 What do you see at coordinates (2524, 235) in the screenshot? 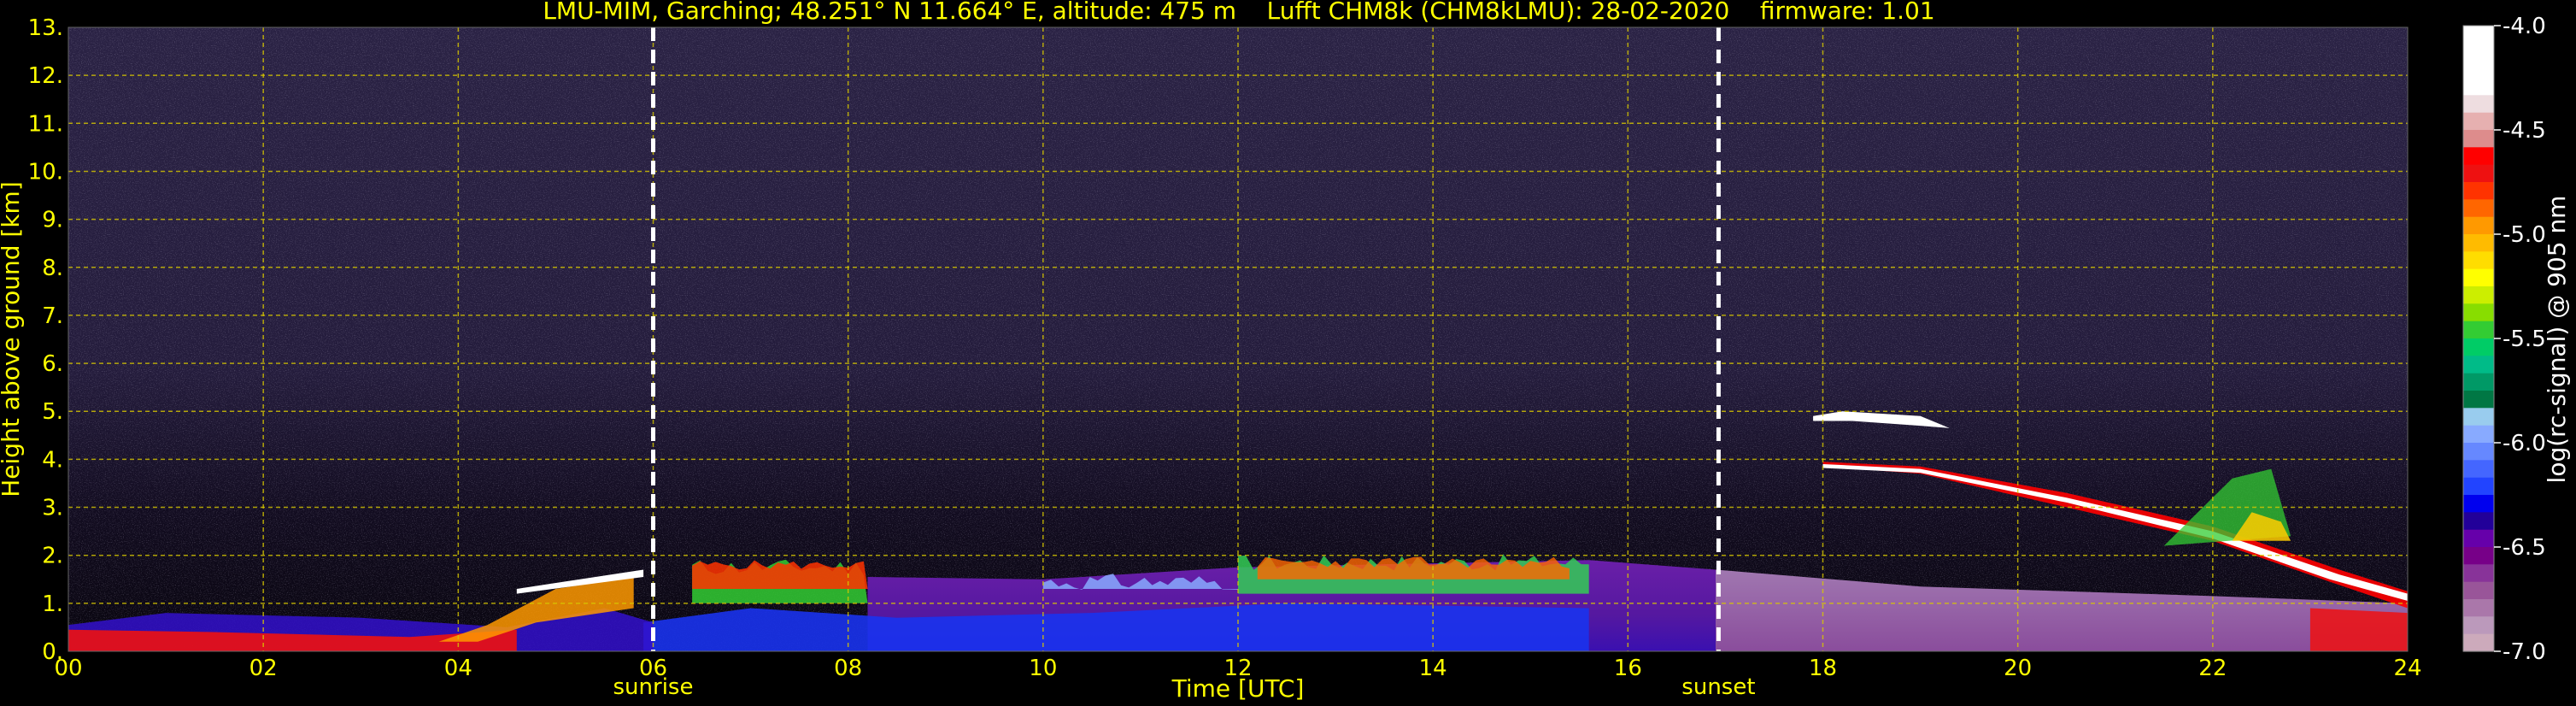
I see `colorbar-tick-label: -5.0` at bounding box center [2524, 235].